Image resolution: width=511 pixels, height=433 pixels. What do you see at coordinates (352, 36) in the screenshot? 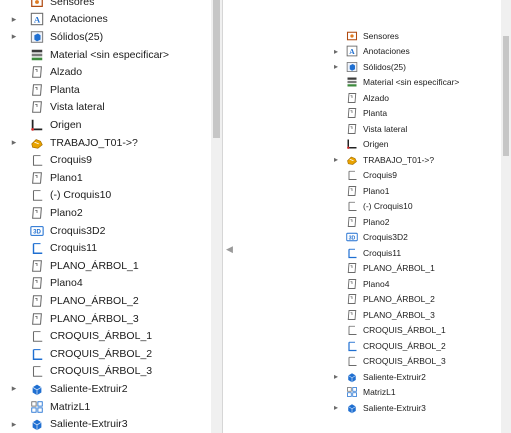
I see `sensors-icon` at bounding box center [352, 36].